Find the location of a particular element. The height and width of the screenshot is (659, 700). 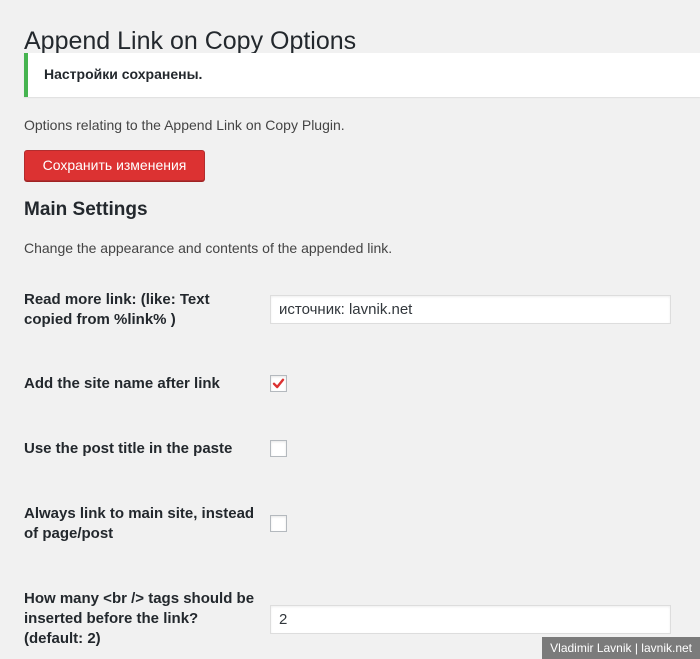

site-name-checkbox is located at coordinates (278, 383).